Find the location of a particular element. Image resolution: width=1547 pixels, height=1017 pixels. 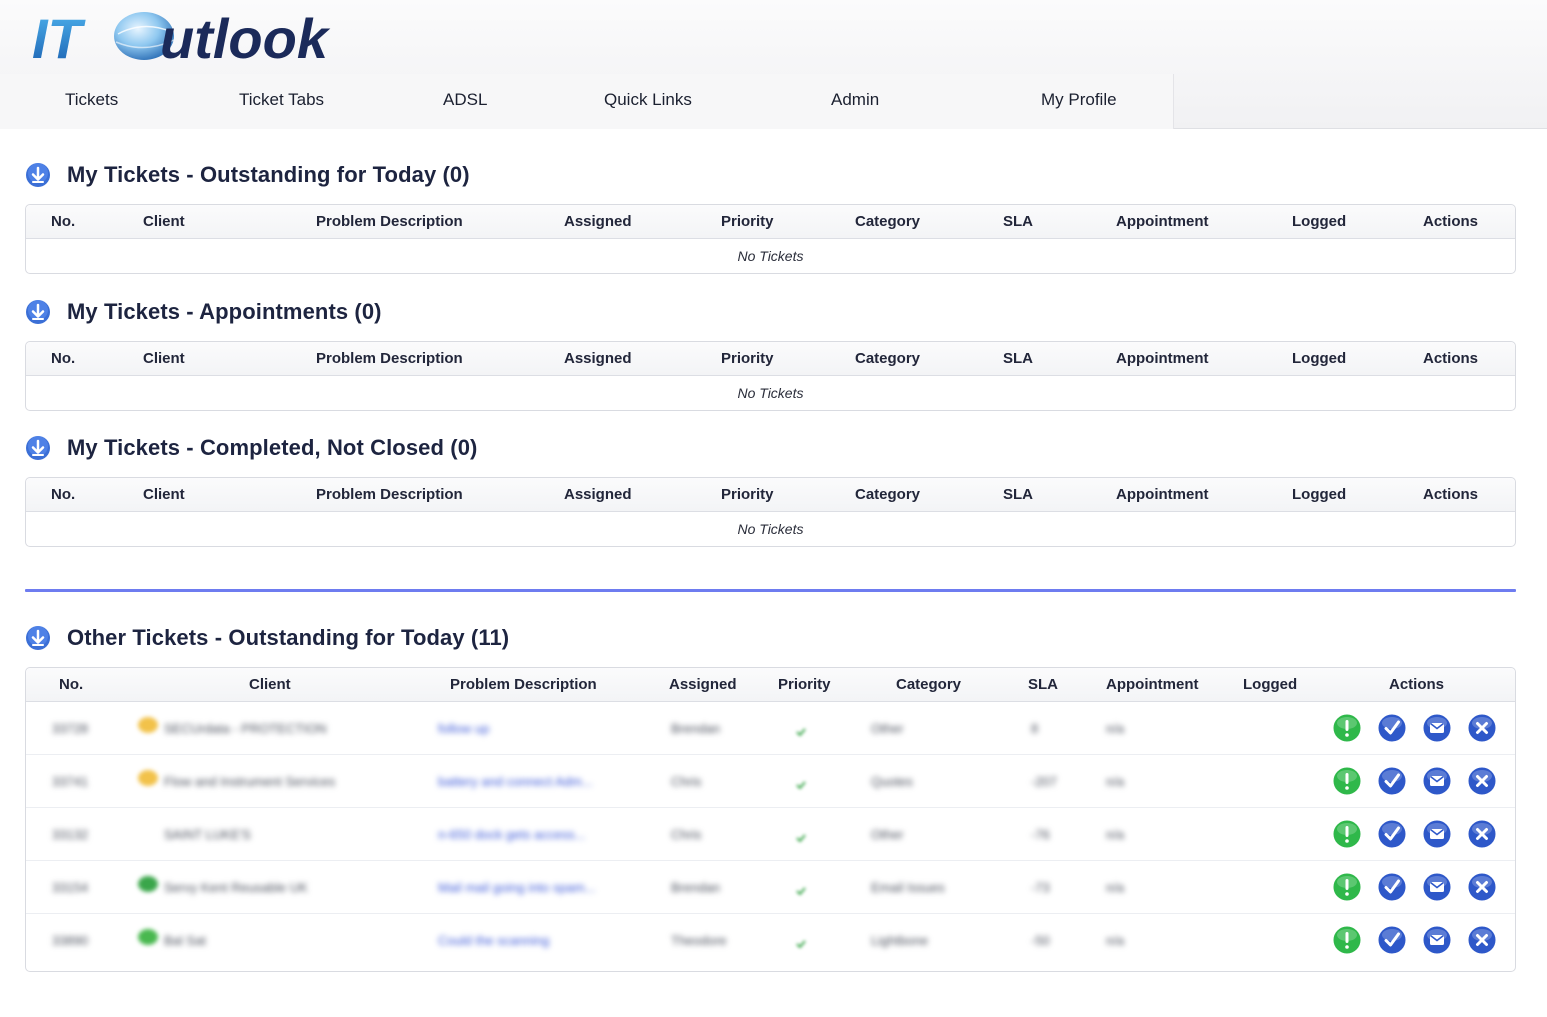

ticket-number: 33154 is located at coordinates (70, 887).